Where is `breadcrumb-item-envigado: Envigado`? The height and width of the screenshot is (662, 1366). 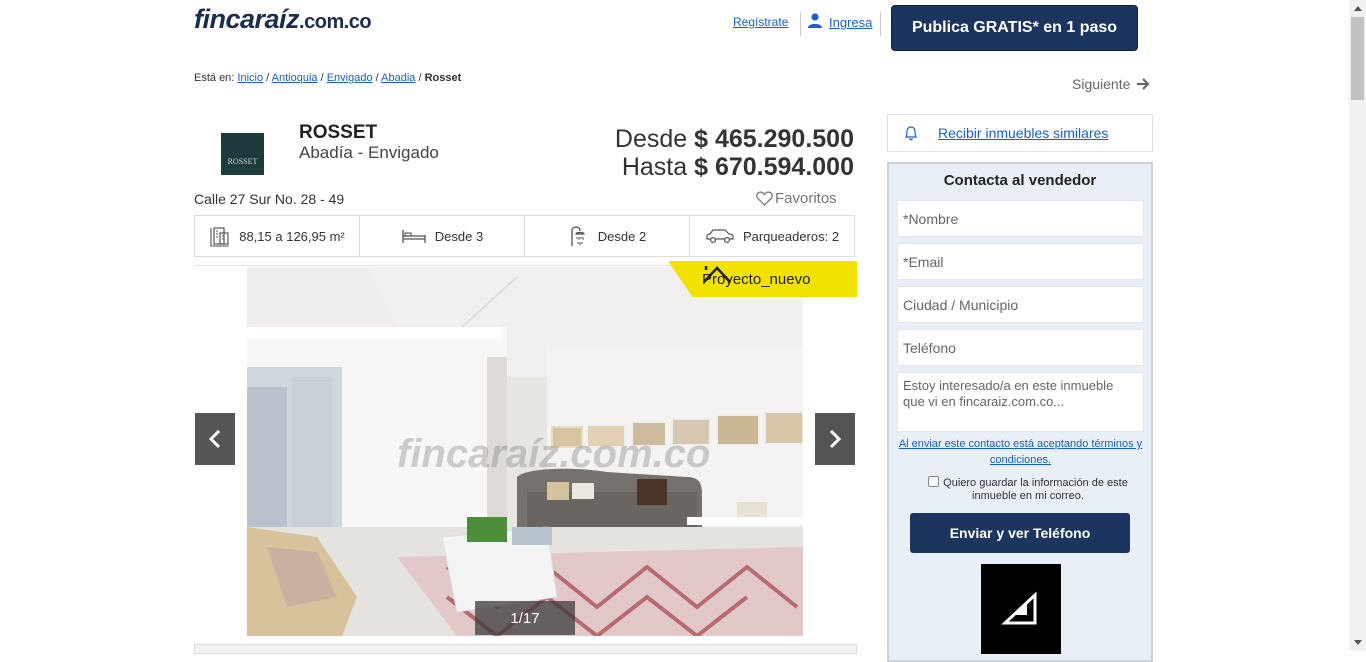
breadcrumb-item-envigado: Envigado is located at coordinates (350, 78).